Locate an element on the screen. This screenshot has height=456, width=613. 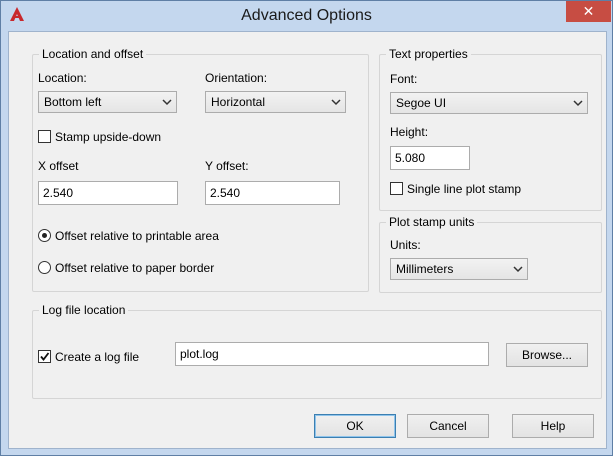
height-value: 5.080 is located at coordinates (410, 158).